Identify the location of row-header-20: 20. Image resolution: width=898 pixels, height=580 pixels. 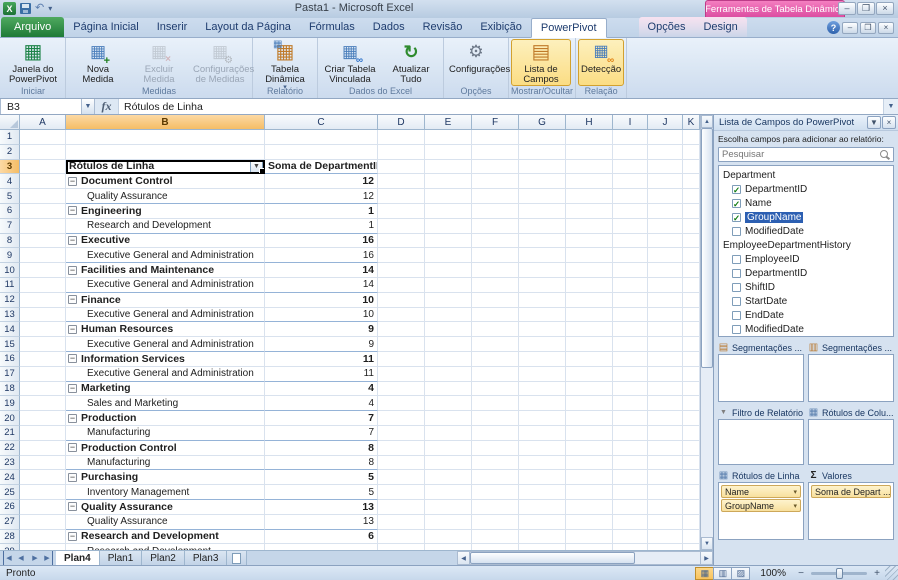
(10, 418).